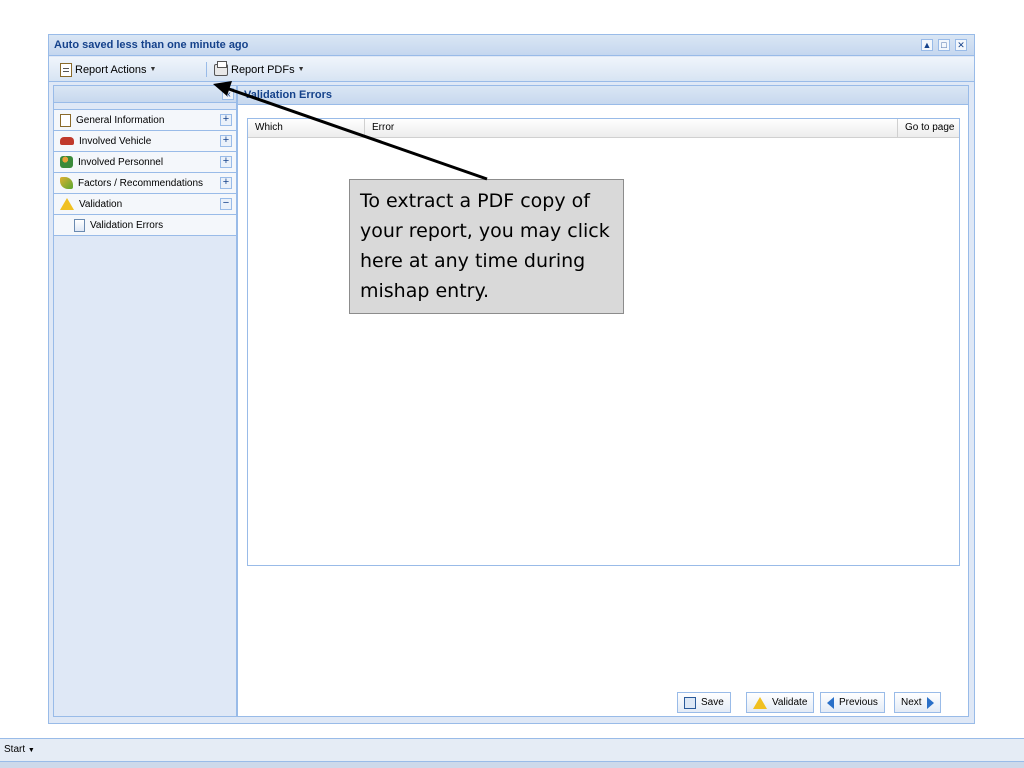  What do you see at coordinates (115, 141) in the screenshot?
I see `sidebar-item-label: Involved Vehicle` at bounding box center [115, 141].